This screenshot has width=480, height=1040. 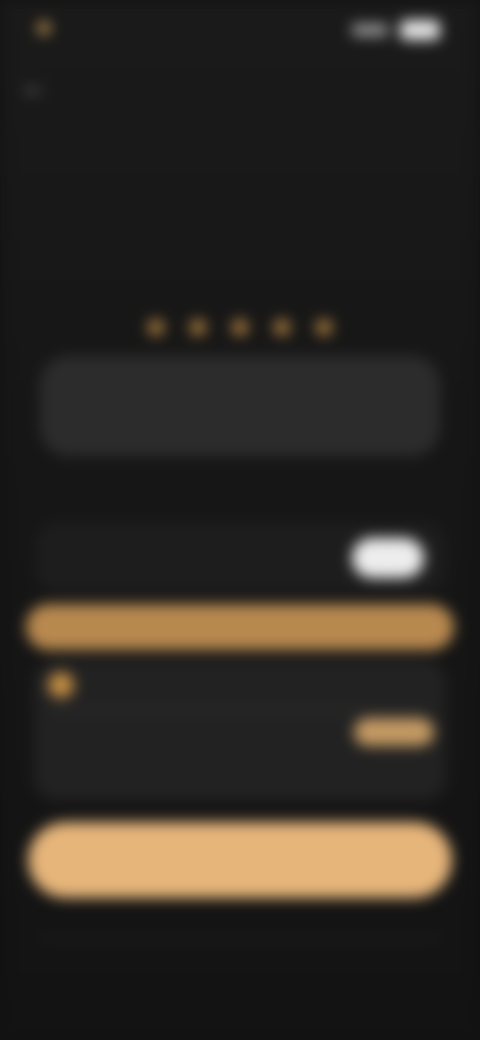 What do you see at coordinates (373, 684) in the screenshot?
I see `plan-option-price` at bounding box center [373, 684].